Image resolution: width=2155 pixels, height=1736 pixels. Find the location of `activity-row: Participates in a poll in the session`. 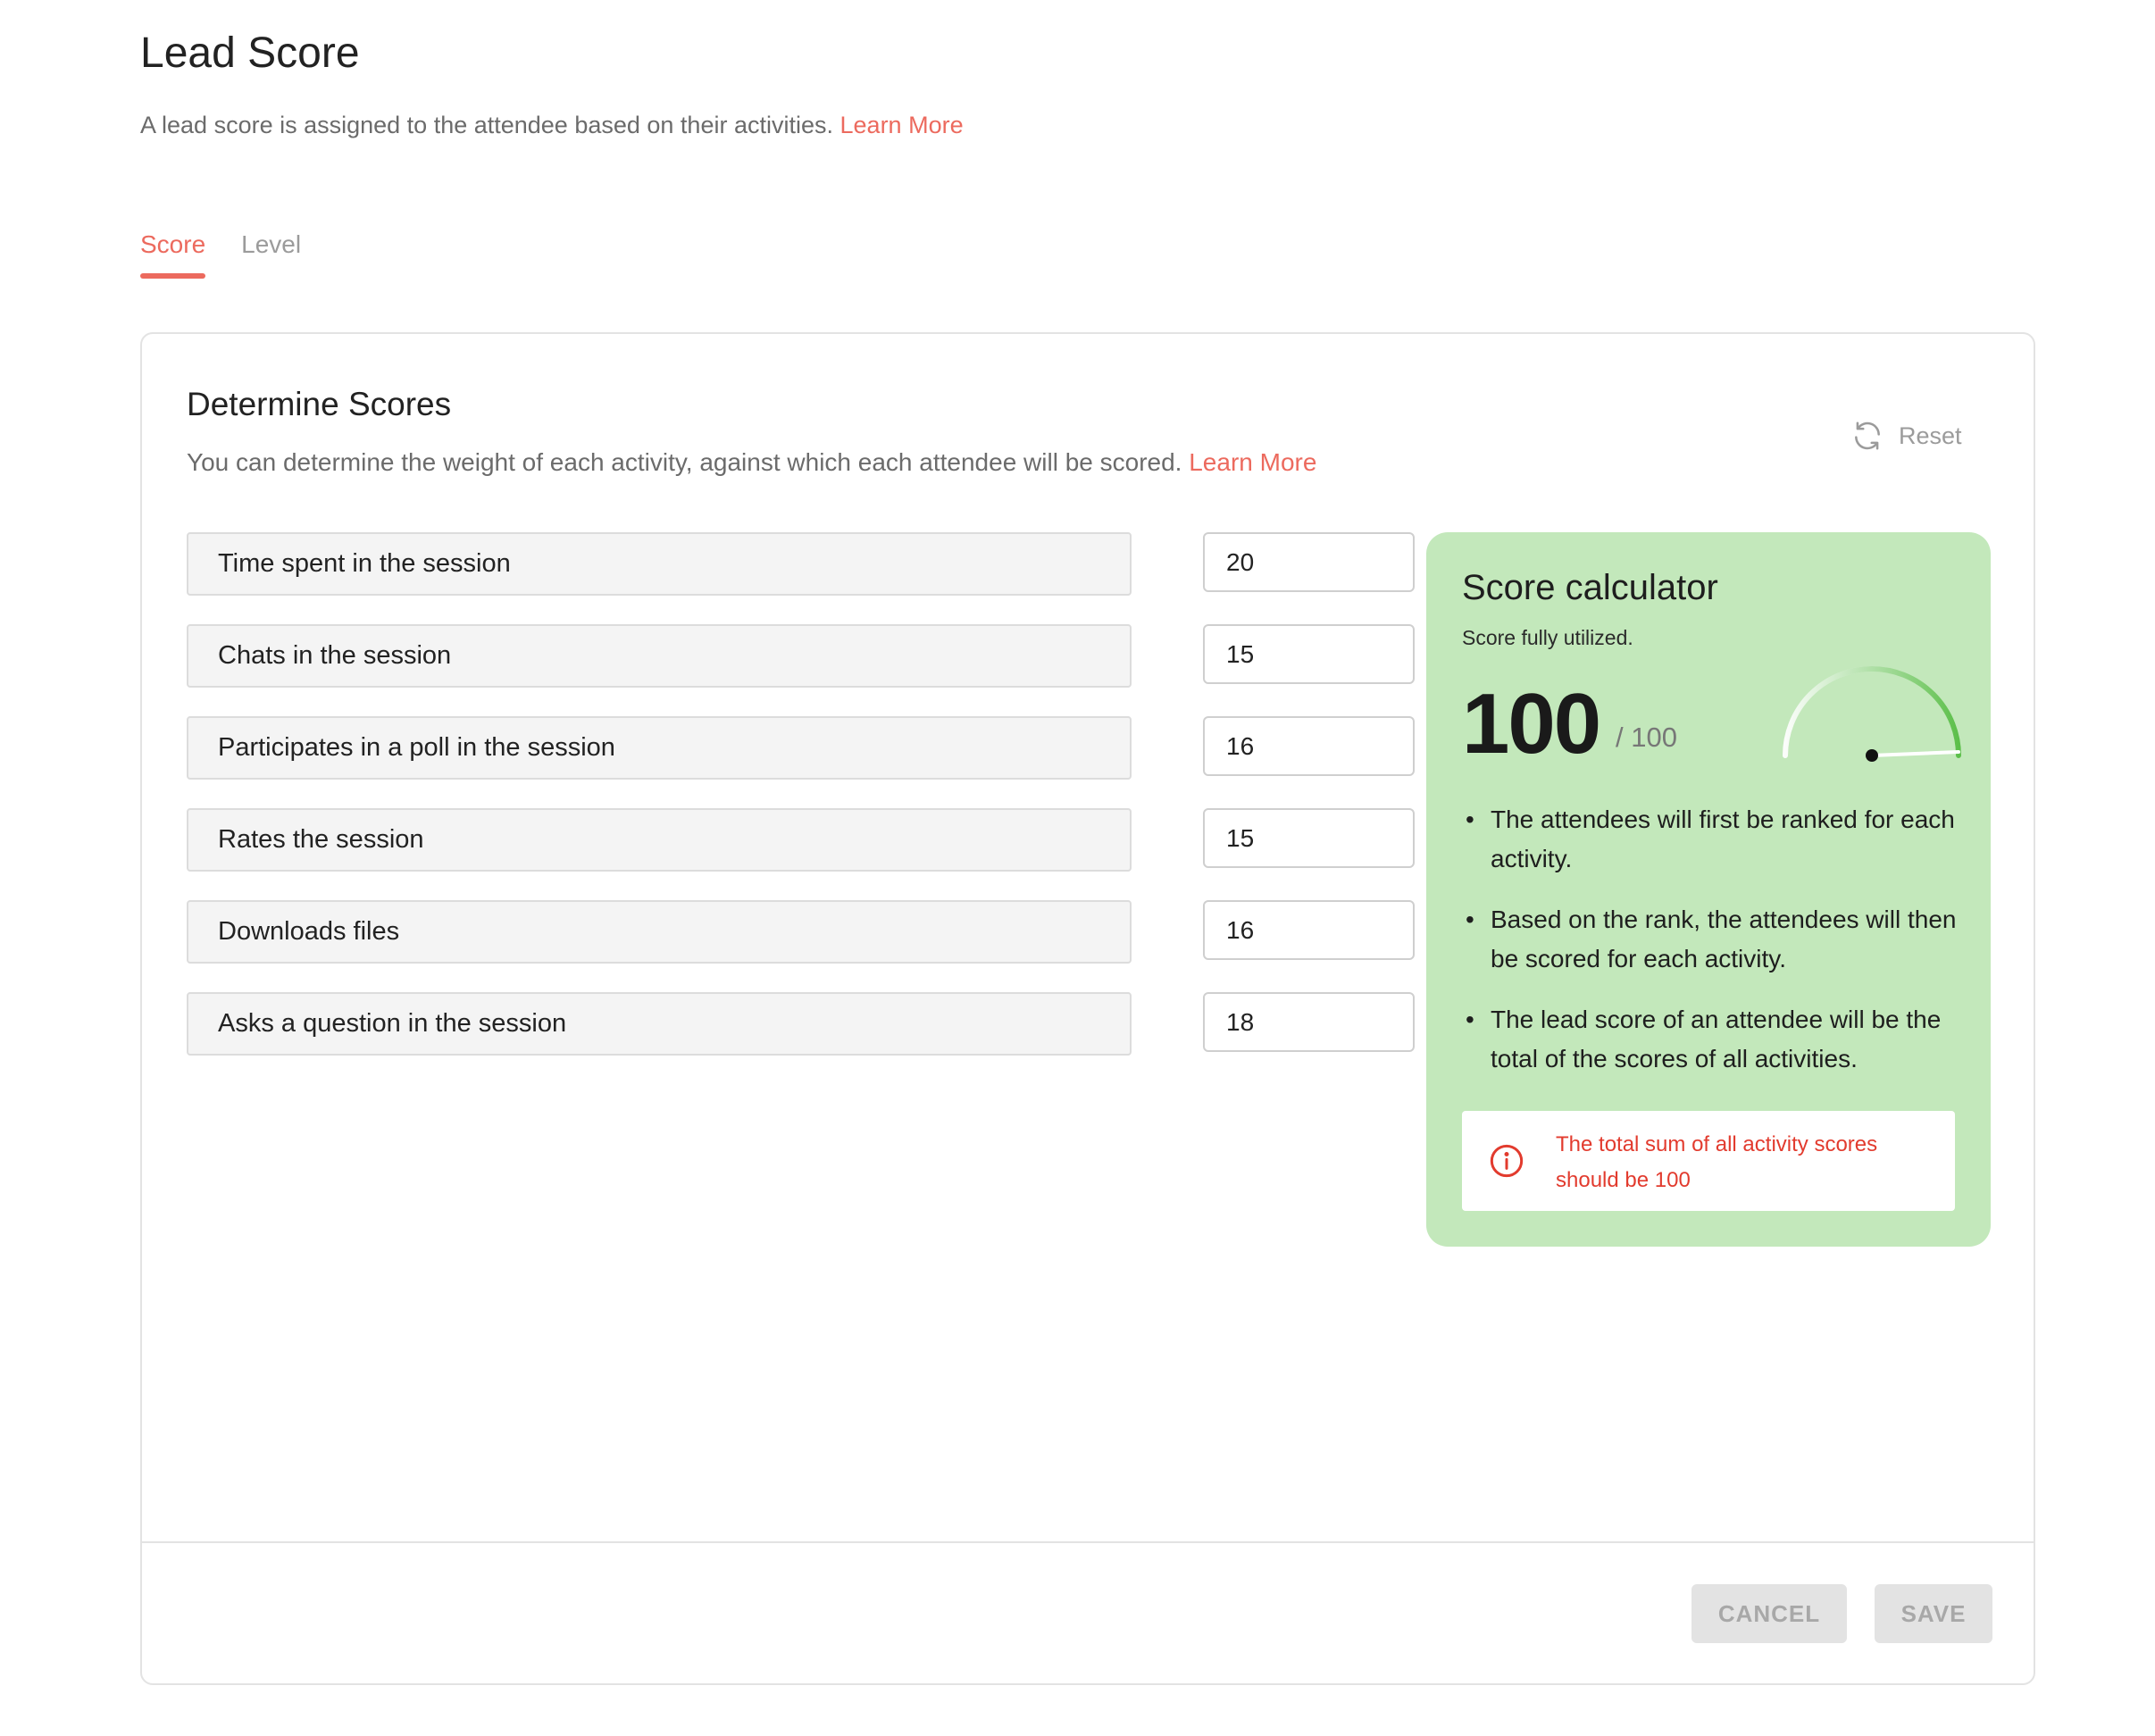

activity-row: Participates in a poll in the session is located at coordinates (801, 748).